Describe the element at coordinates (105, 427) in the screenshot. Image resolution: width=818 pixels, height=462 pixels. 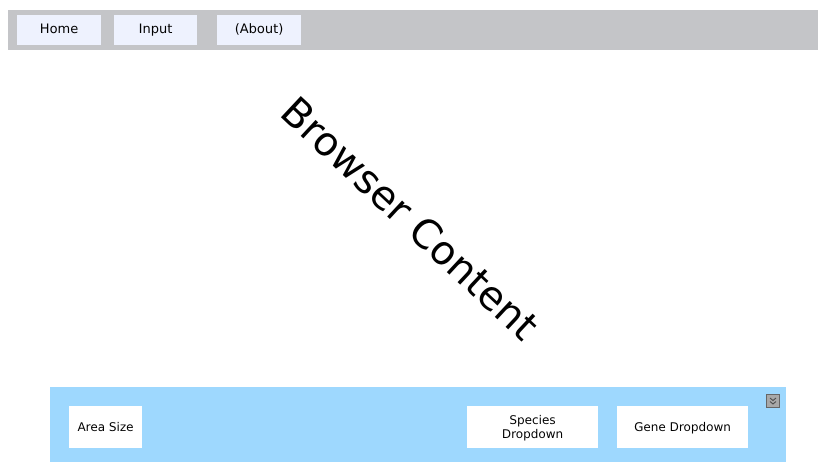
I see `control-button: Area Size` at that location.